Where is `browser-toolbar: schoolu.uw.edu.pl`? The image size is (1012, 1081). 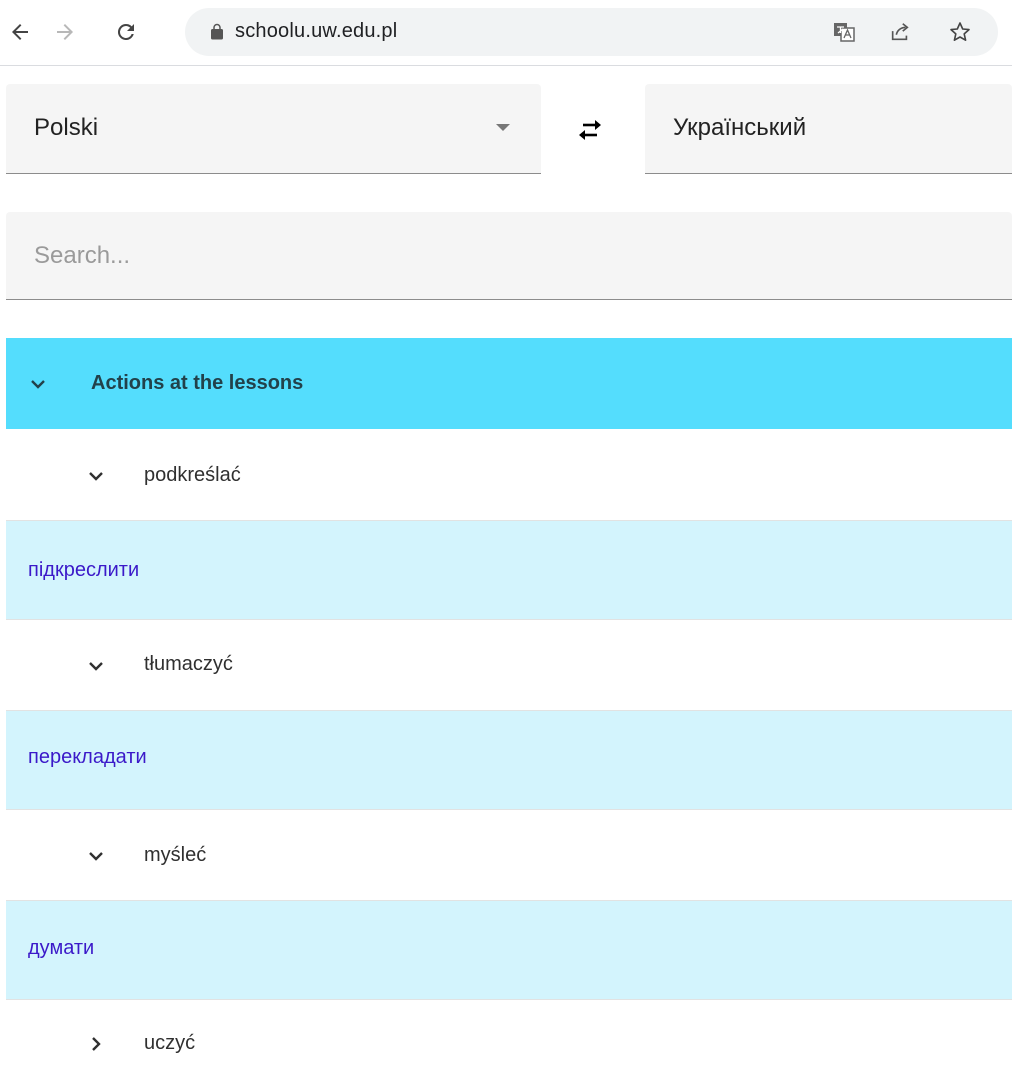 browser-toolbar: schoolu.uw.edu.pl is located at coordinates (506, 33).